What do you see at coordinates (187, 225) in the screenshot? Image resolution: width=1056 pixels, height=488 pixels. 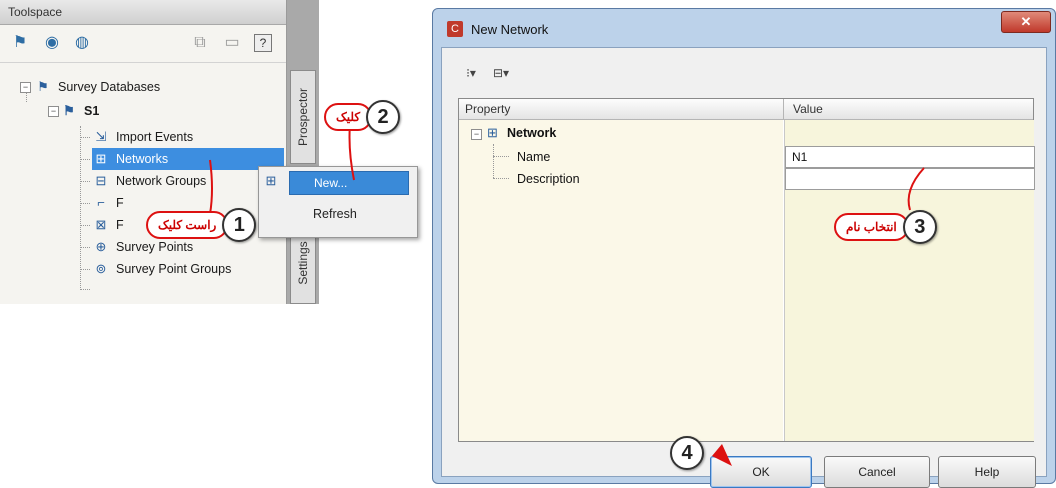 I see `callout-1-text: راست کلیک` at bounding box center [187, 225].